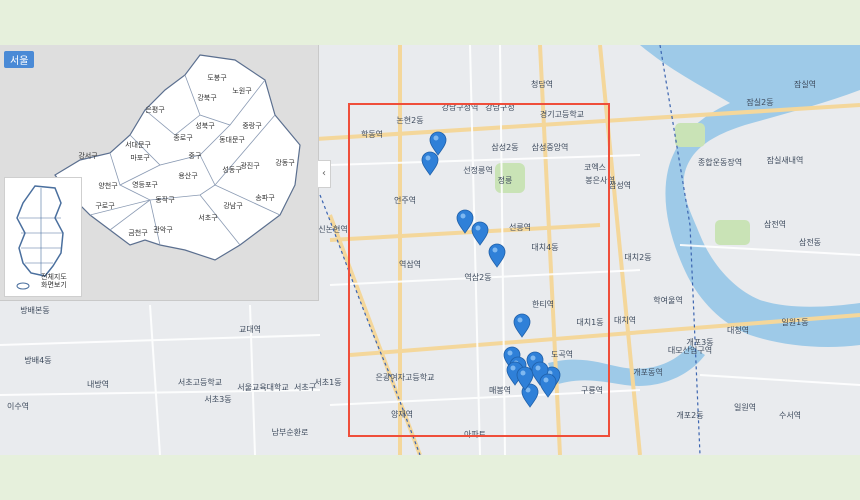 This screenshot has width=860, height=500. Describe the element at coordinates (208, 217) in the screenshot. I see `district-label: 서초구` at that location.